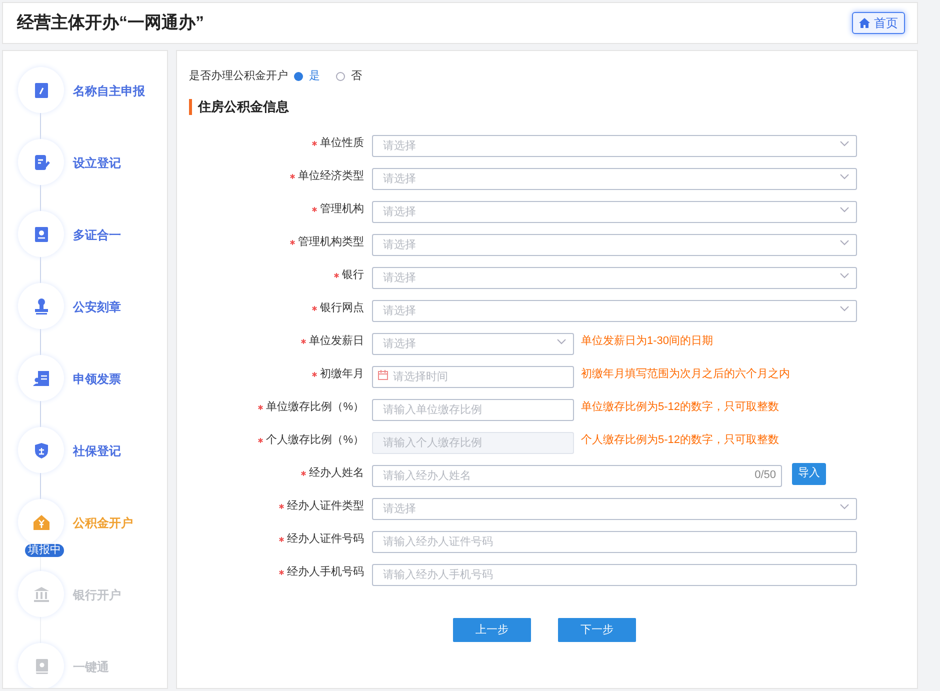 Image resolution: width=940 pixels, height=691 pixels. I want to click on input-field: 请输入经办人证件号码, so click(614, 541).